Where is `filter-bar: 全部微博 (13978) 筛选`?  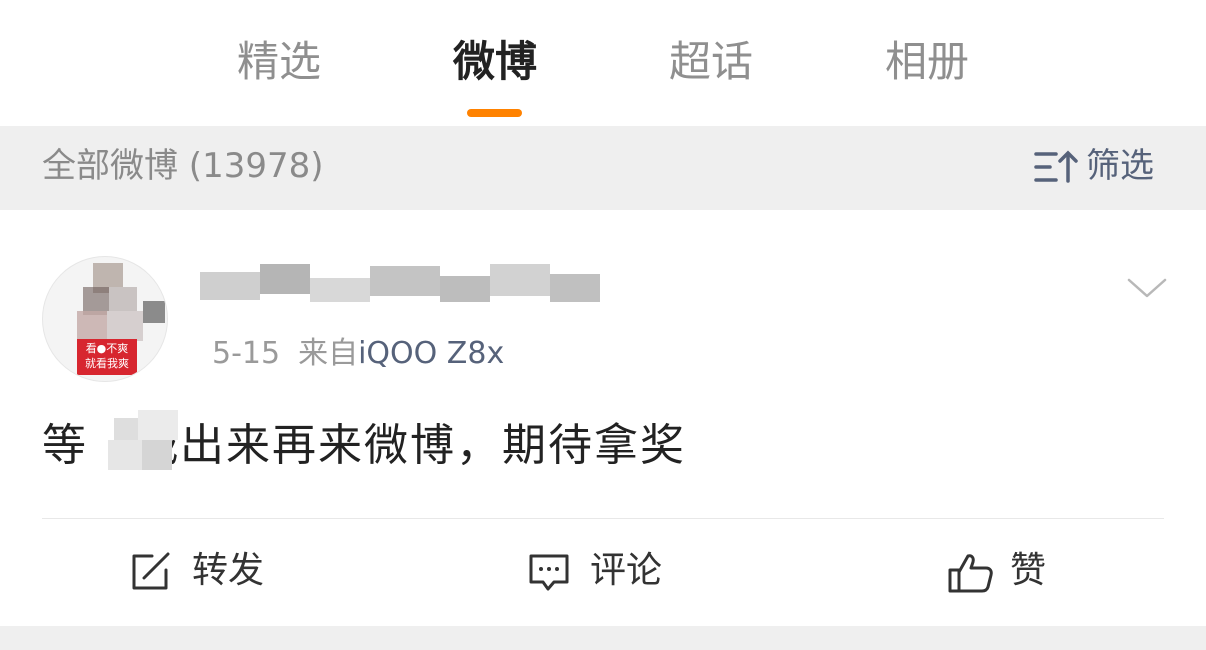
filter-bar: 全部微博 (13978) 筛选 is located at coordinates (603, 168).